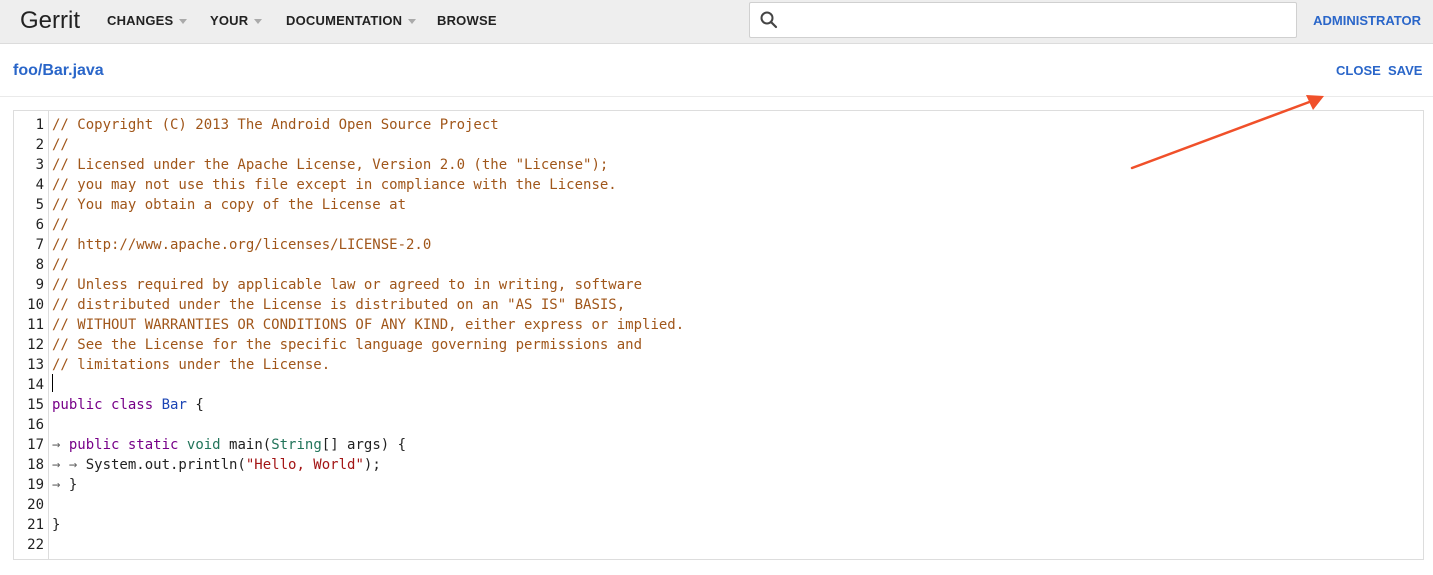 The width and height of the screenshot is (1433, 575). What do you see at coordinates (39, 145) in the screenshot?
I see `line-number: 2` at bounding box center [39, 145].